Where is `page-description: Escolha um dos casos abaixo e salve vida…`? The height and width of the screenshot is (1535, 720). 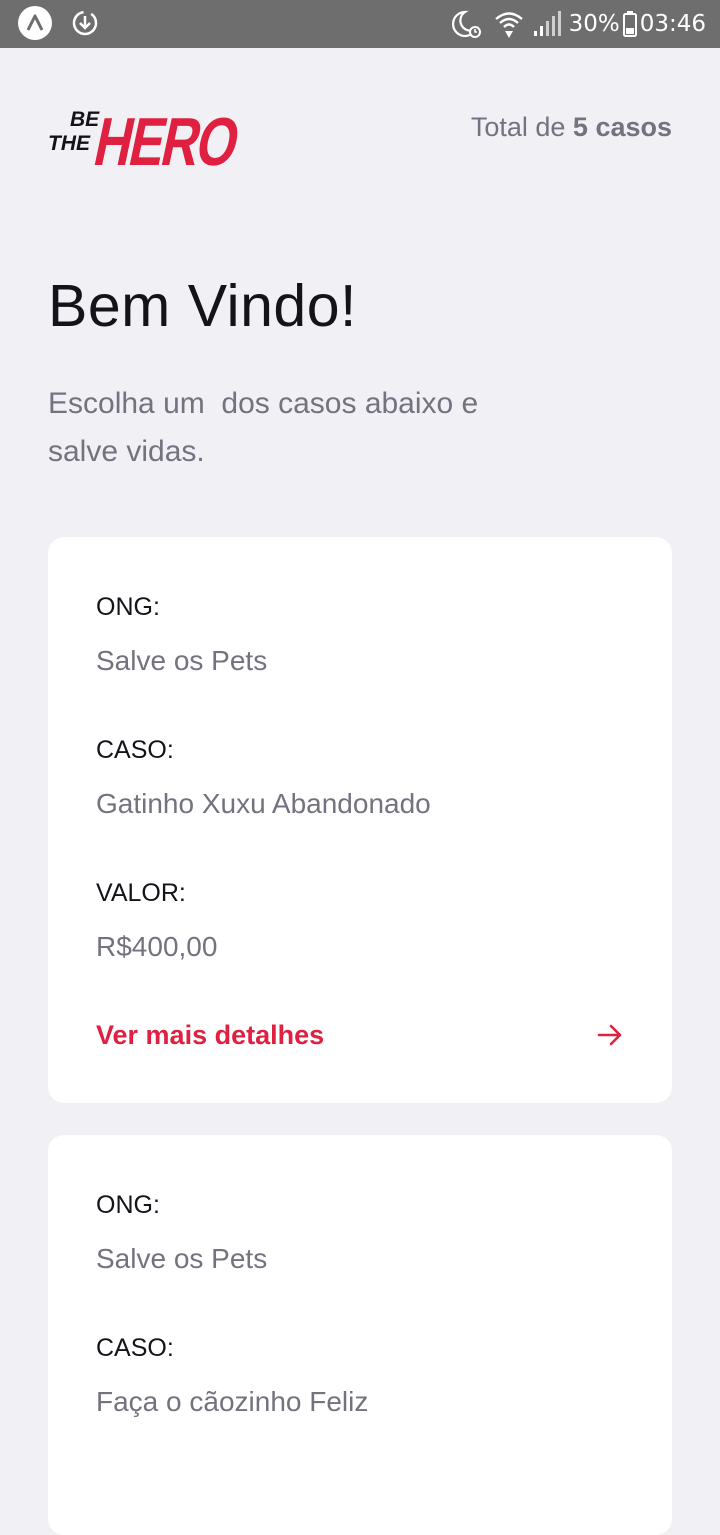
page-description: Escolha um dos casos abaixo e salve vida… is located at coordinates (263, 427).